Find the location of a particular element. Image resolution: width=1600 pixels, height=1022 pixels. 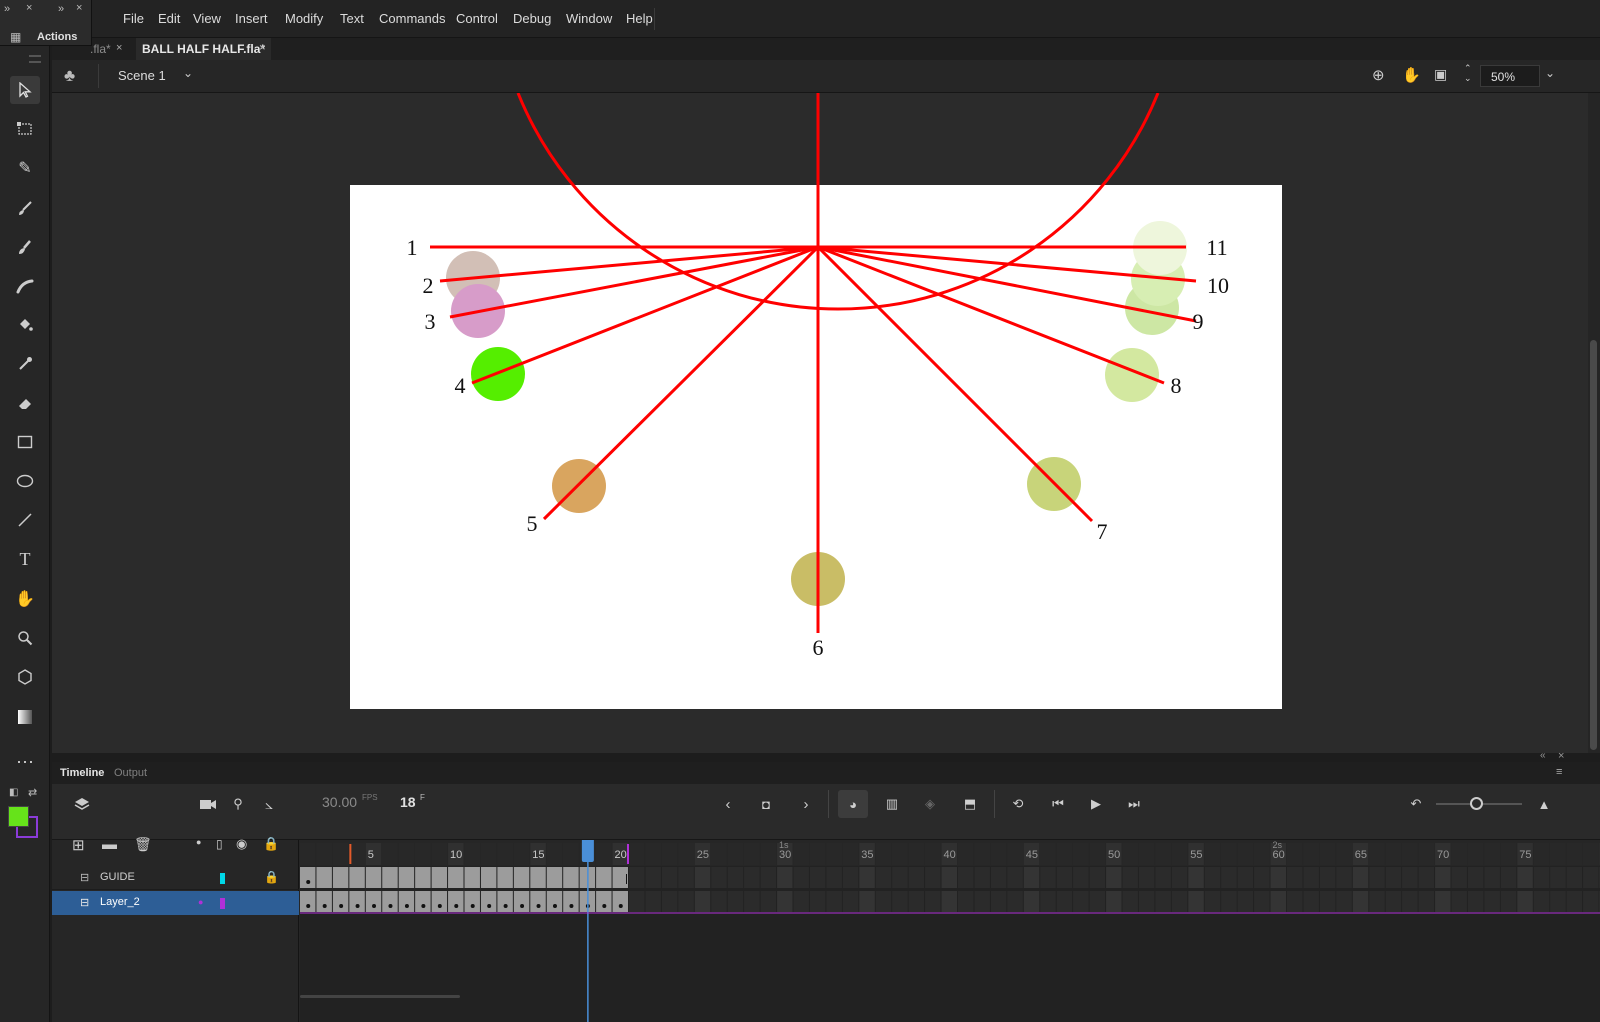

timeline-zoom-handle is located at coordinates (1476, 803).